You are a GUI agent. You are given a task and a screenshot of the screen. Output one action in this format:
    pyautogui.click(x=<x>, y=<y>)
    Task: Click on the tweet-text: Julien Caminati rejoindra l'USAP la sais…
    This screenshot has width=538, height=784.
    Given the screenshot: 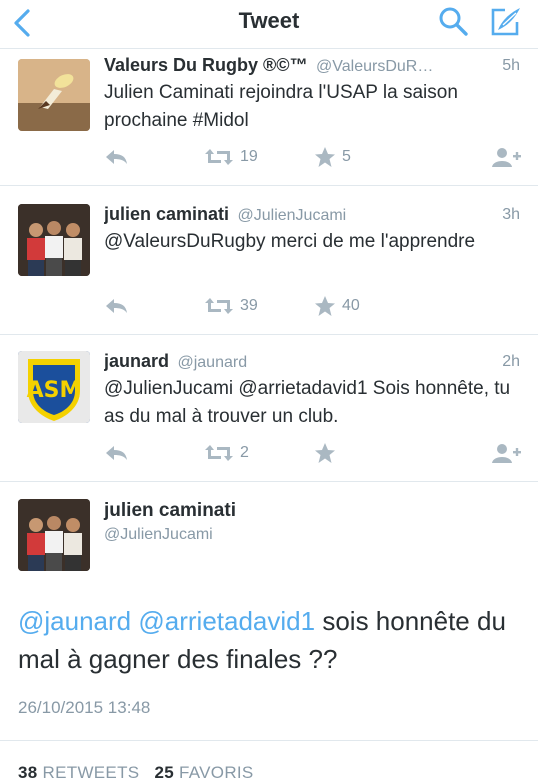 What is the action you would take?
    pyautogui.click(x=281, y=106)
    